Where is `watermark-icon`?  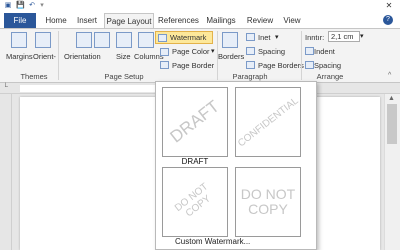 watermark-icon is located at coordinates (162, 38).